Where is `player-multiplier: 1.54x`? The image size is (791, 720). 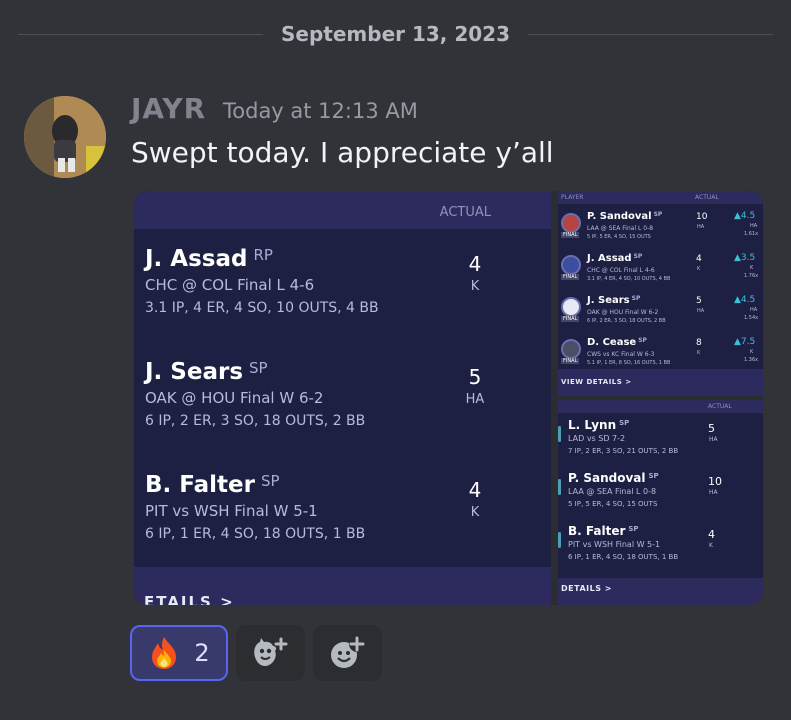
player-multiplier: 1.54x is located at coordinates (751, 318).